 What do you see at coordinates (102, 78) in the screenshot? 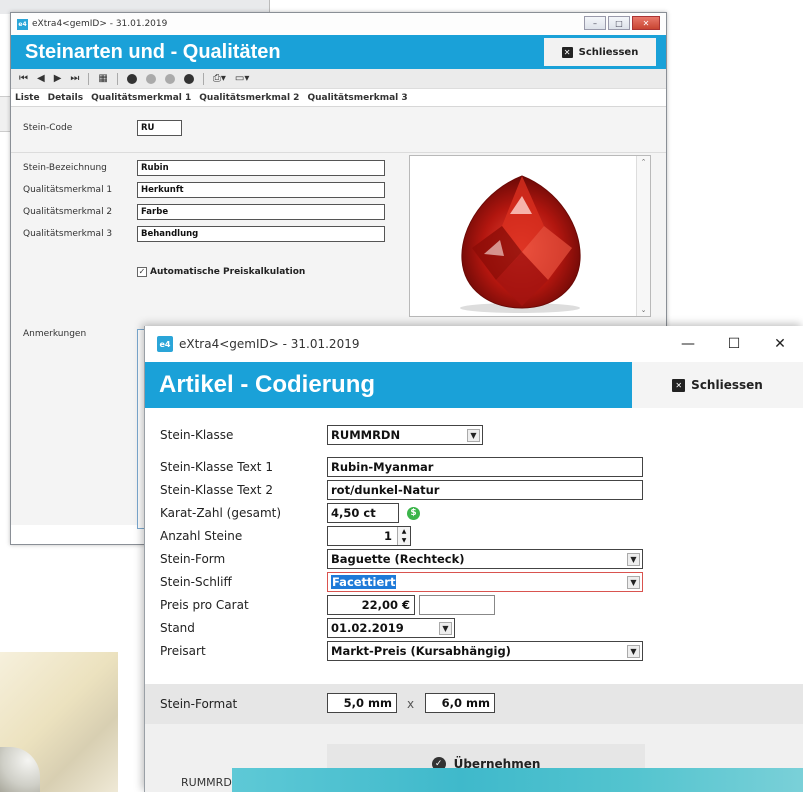
I see `grid-icon: ▦` at bounding box center [102, 78].